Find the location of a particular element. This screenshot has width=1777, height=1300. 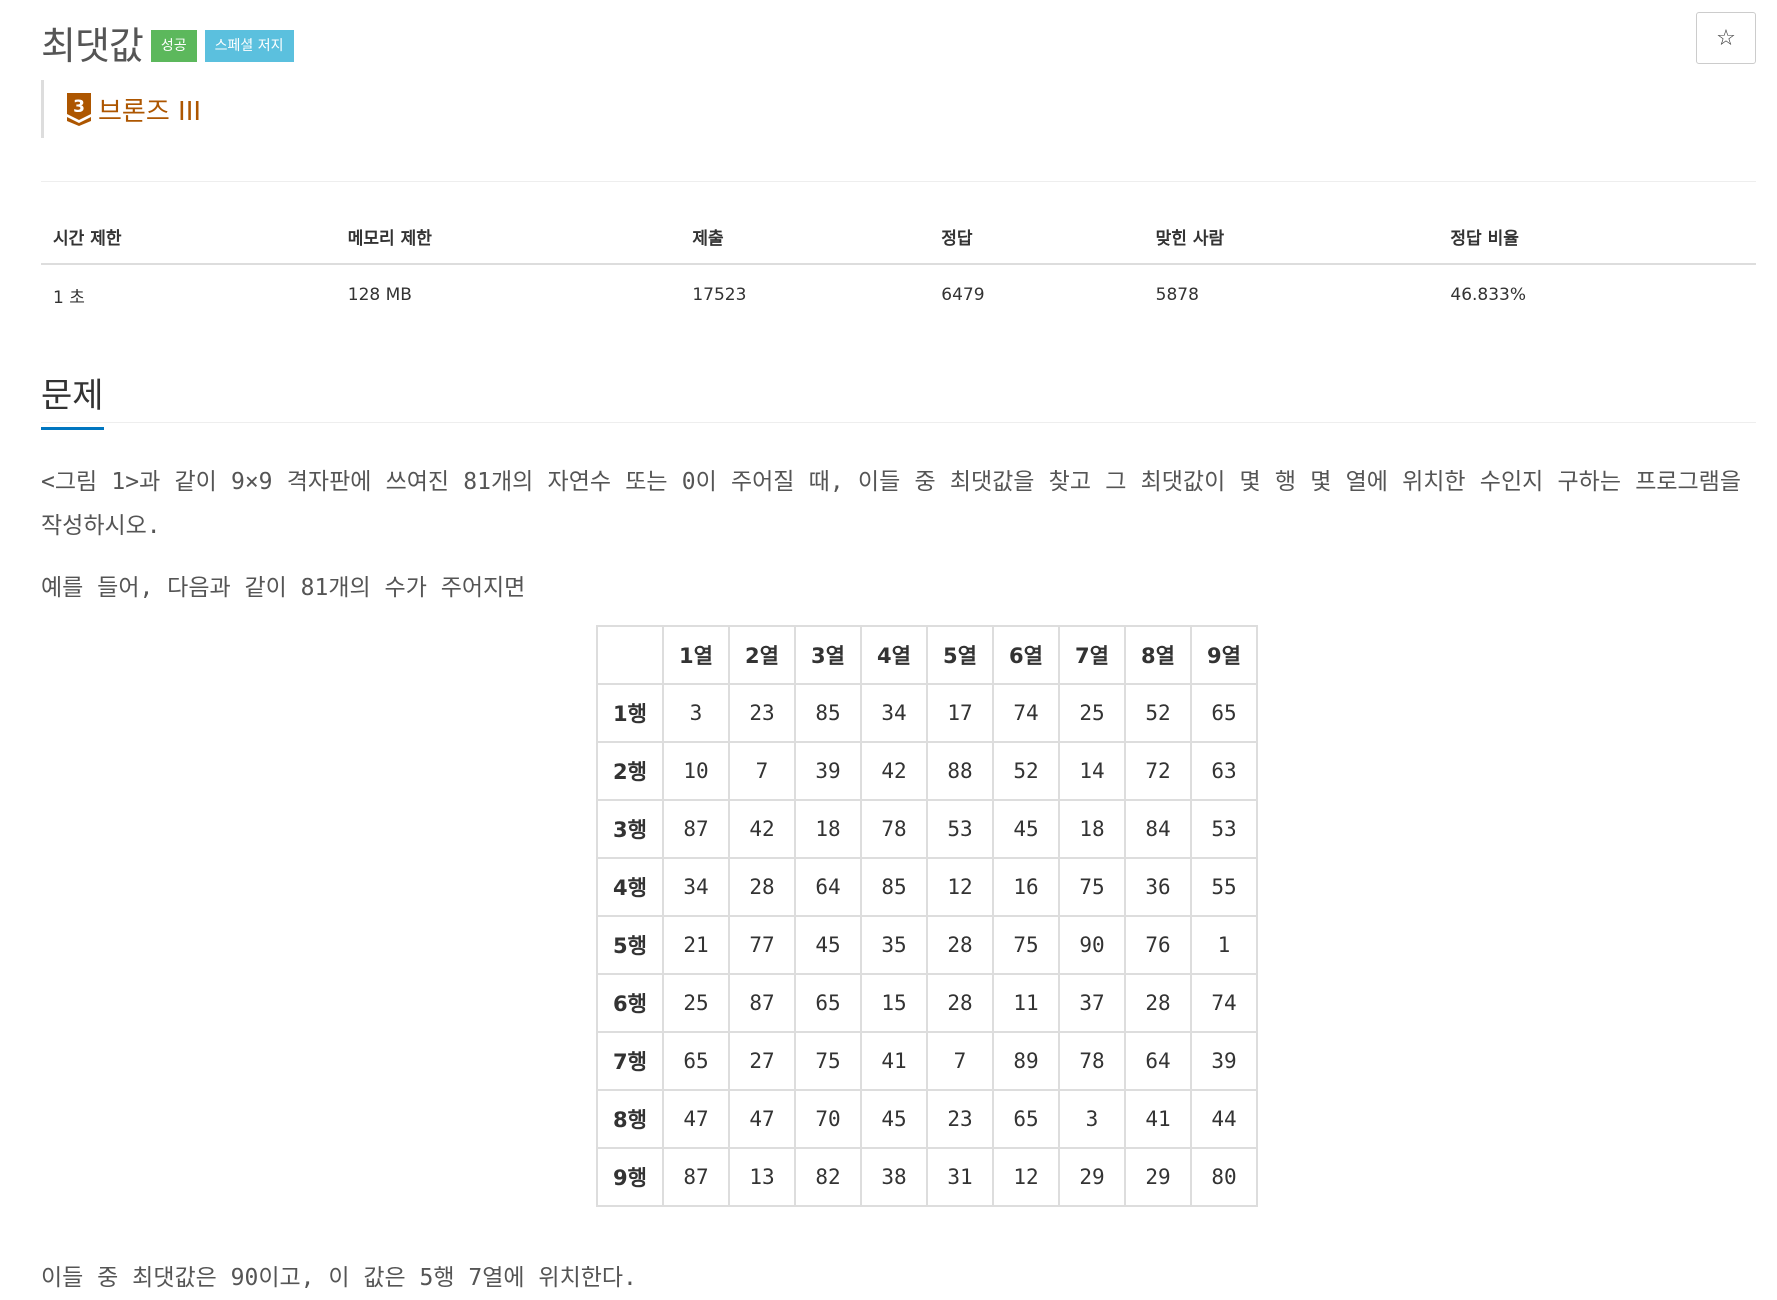

grid-column-header: 7열 is located at coordinates (1092, 655).